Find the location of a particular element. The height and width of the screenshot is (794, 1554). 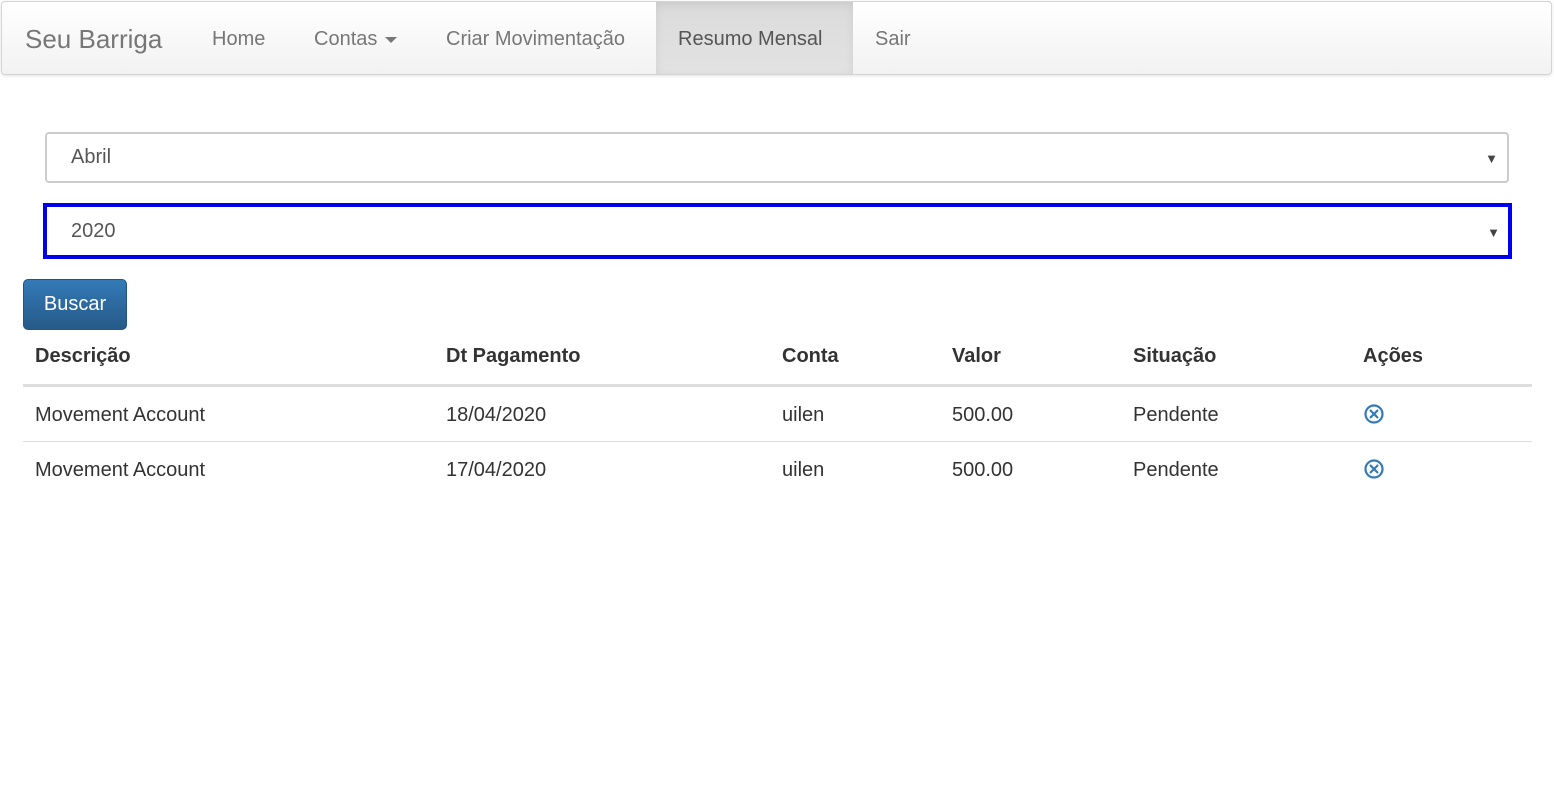

nav-item-sair: Sair is located at coordinates (893, 38).